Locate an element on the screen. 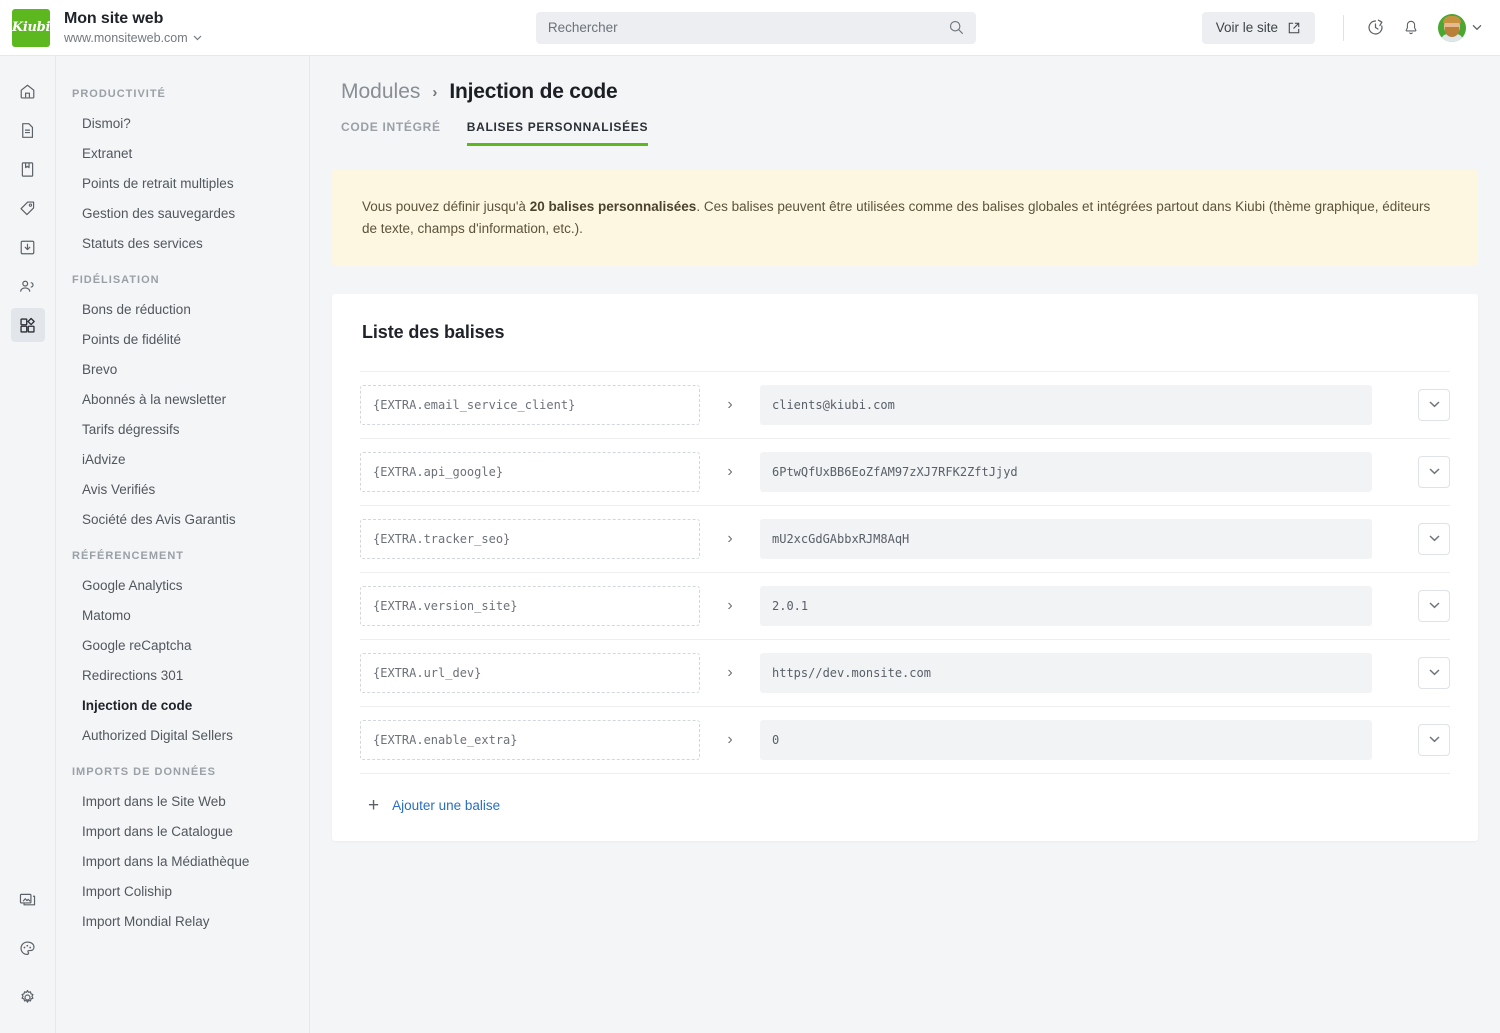 Image resolution: width=1500 pixels, height=1033 pixels. brand-text: Mon site web www.monsiteweb.com is located at coordinates (133, 27).